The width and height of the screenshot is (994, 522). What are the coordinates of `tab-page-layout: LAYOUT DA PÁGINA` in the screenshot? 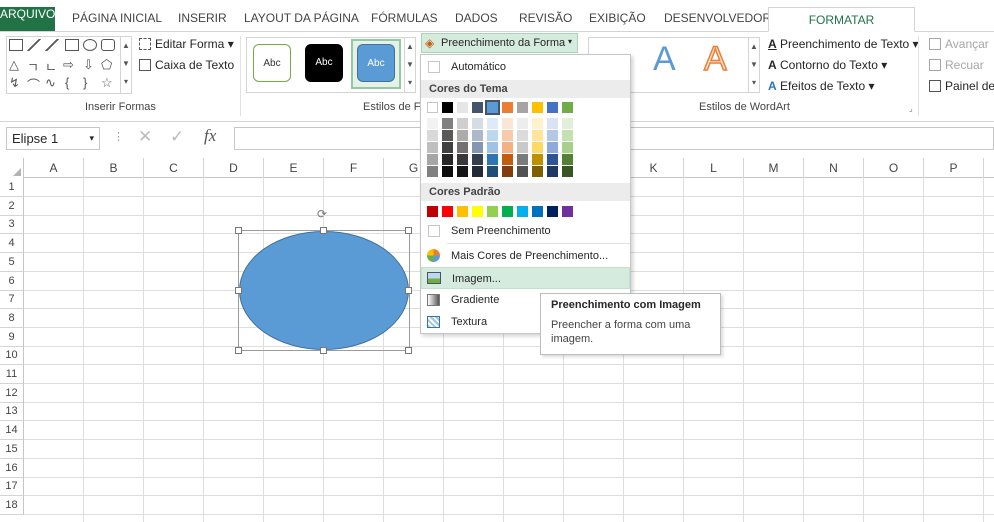 It's located at (301, 18).